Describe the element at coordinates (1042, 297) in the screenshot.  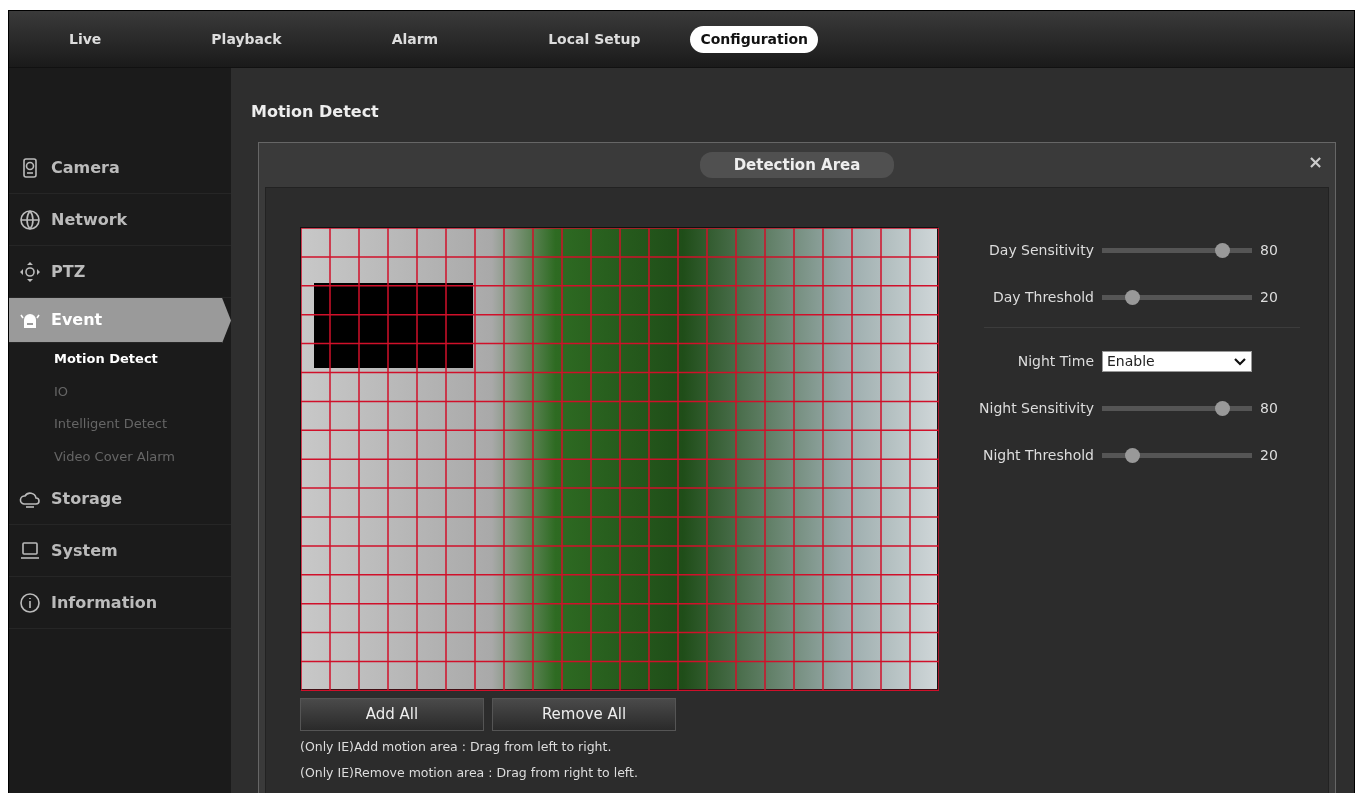
I see `setting-label: Day Threshold` at that location.